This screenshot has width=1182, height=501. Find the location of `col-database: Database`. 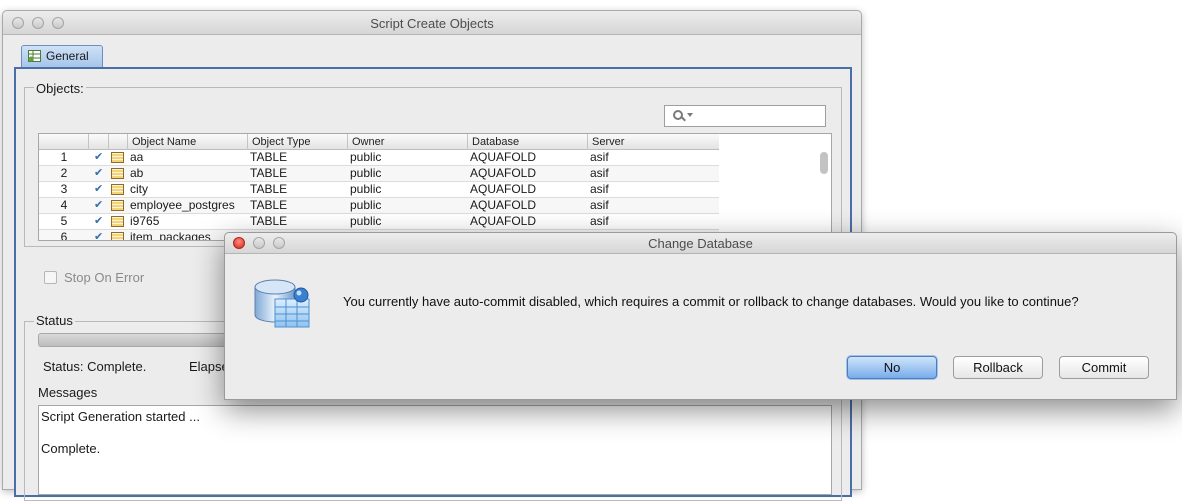

col-database: Database is located at coordinates (528, 142).